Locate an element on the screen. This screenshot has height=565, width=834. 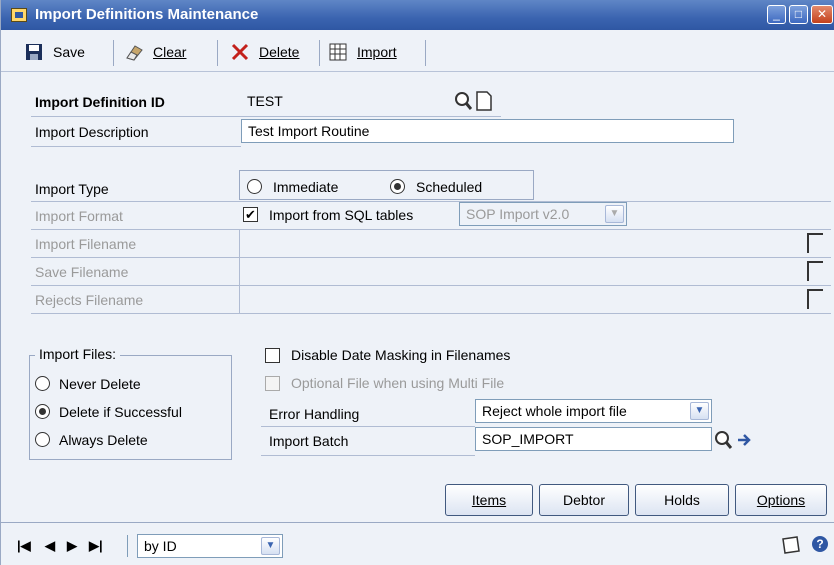
title-bar: Import Definitions Maintenance _ □ ✕ is located at coordinates (417, 15).